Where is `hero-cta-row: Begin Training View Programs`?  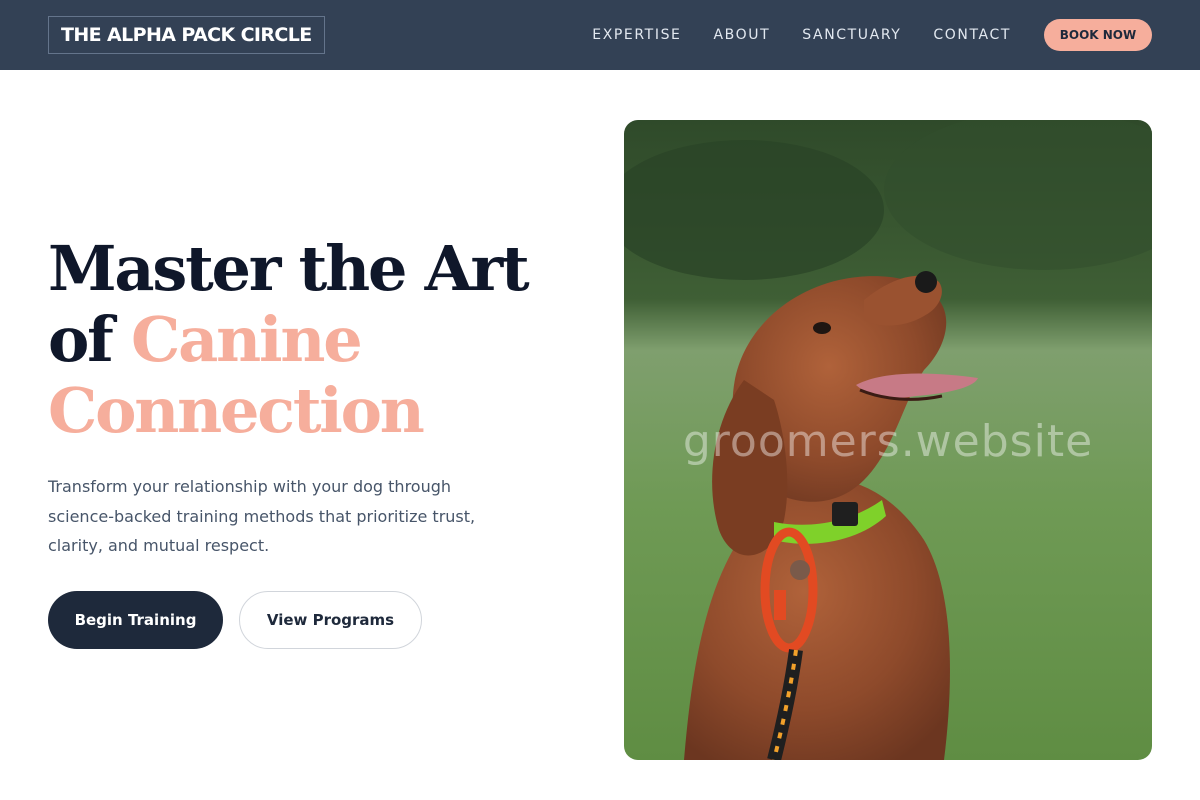 hero-cta-row: Begin Training View Programs is located at coordinates (308, 619).